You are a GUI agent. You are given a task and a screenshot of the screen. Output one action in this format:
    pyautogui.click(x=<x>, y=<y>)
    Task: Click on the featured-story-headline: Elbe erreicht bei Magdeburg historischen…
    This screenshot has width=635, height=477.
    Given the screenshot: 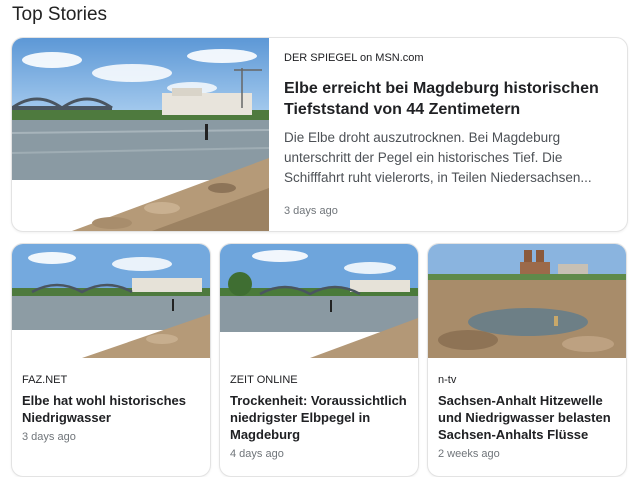 What is the action you would take?
    pyautogui.click(x=448, y=99)
    